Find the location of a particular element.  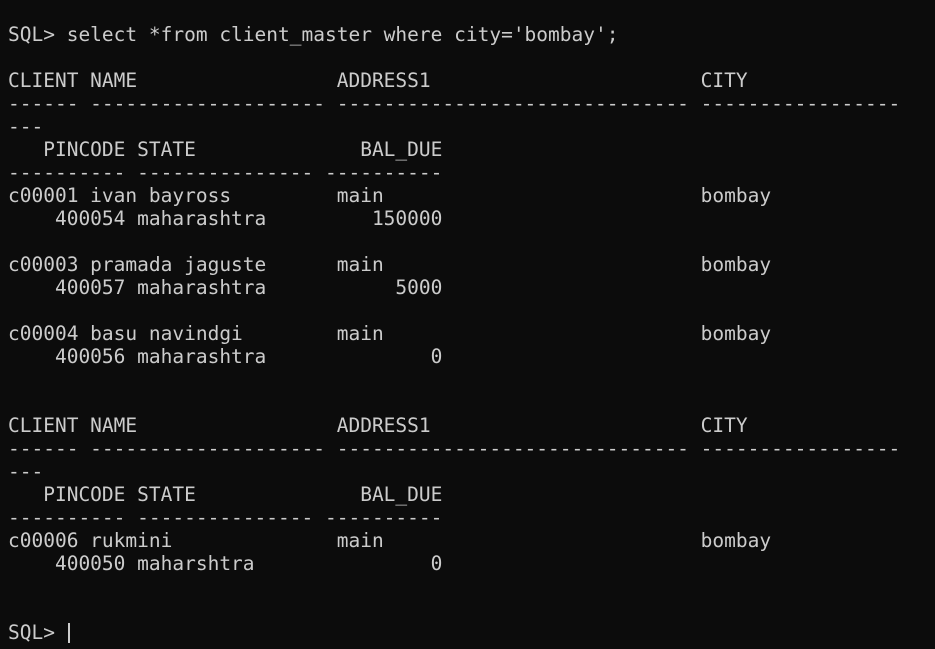

result-row-line-1: c00003 pramada jaguste main bombay is located at coordinates (390, 264).